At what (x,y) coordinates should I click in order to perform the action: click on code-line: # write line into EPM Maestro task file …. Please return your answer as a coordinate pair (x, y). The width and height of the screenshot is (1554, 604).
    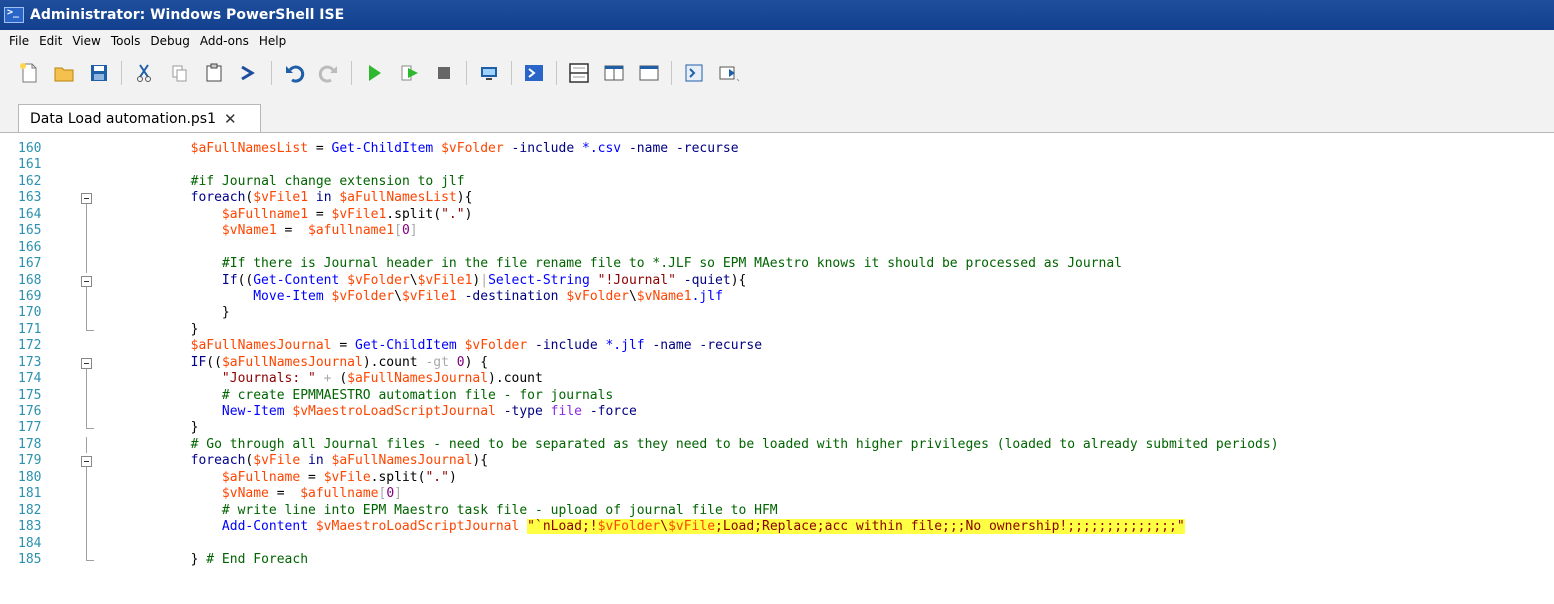
    Looking at the image, I should click on (838, 511).